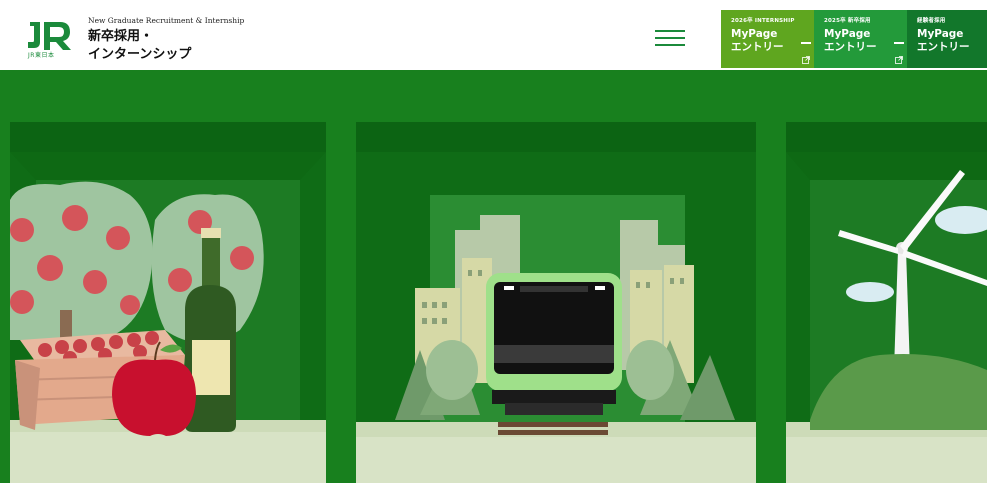  I want to click on entry-category: 2026卒 INTERNSHIP, so click(763, 21).